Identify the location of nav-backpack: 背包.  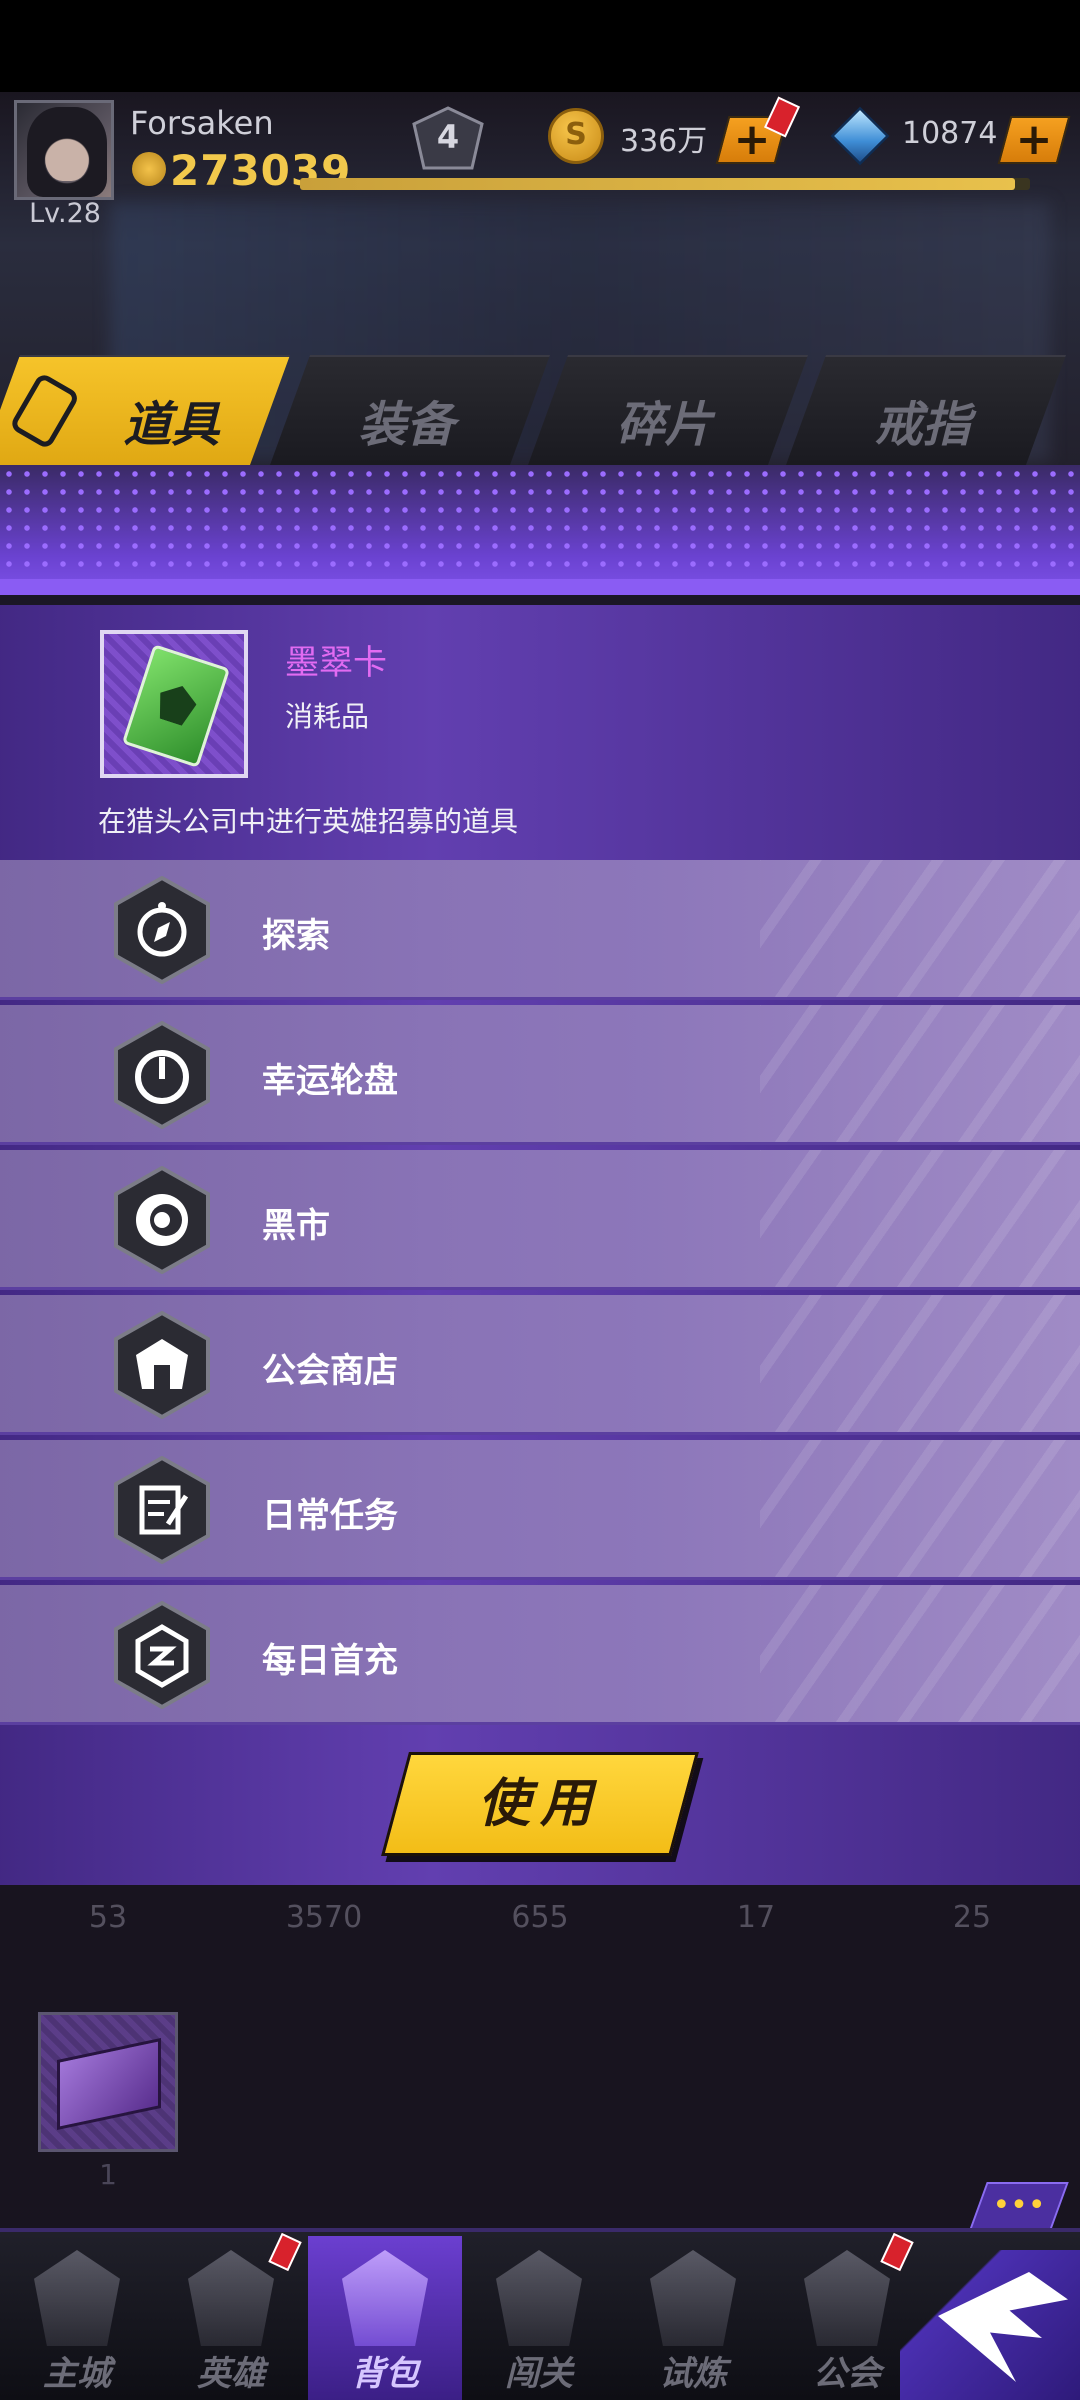
(385, 2318).